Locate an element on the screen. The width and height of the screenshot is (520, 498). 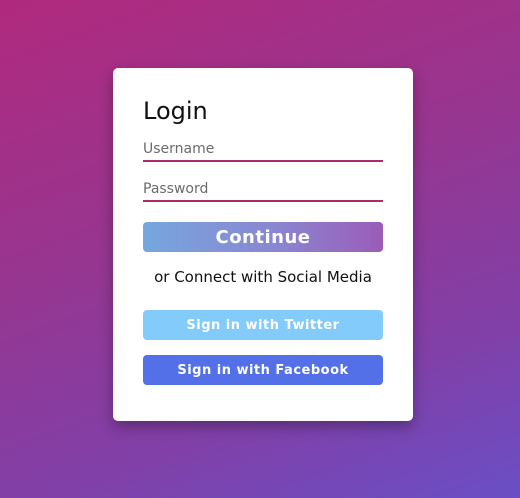
username-input is located at coordinates (263, 149).